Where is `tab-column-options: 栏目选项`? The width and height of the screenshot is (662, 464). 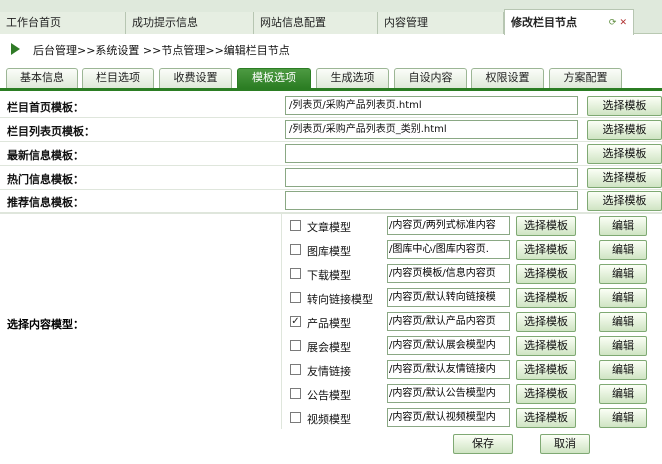 tab-column-options: 栏目选项 is located at coordinates (118, 78).